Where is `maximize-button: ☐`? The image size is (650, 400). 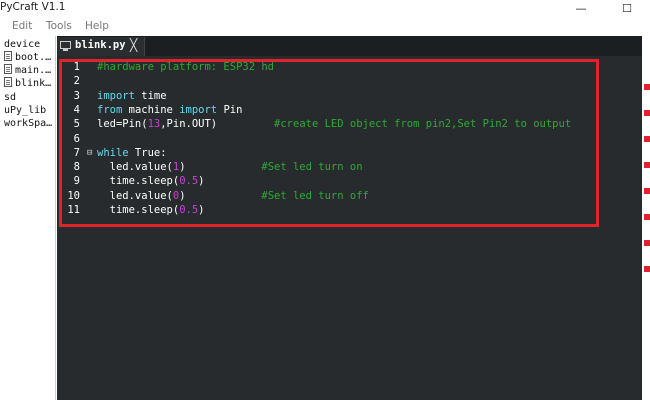
maximize-button: ☐ is located at coordinates (627, 9).